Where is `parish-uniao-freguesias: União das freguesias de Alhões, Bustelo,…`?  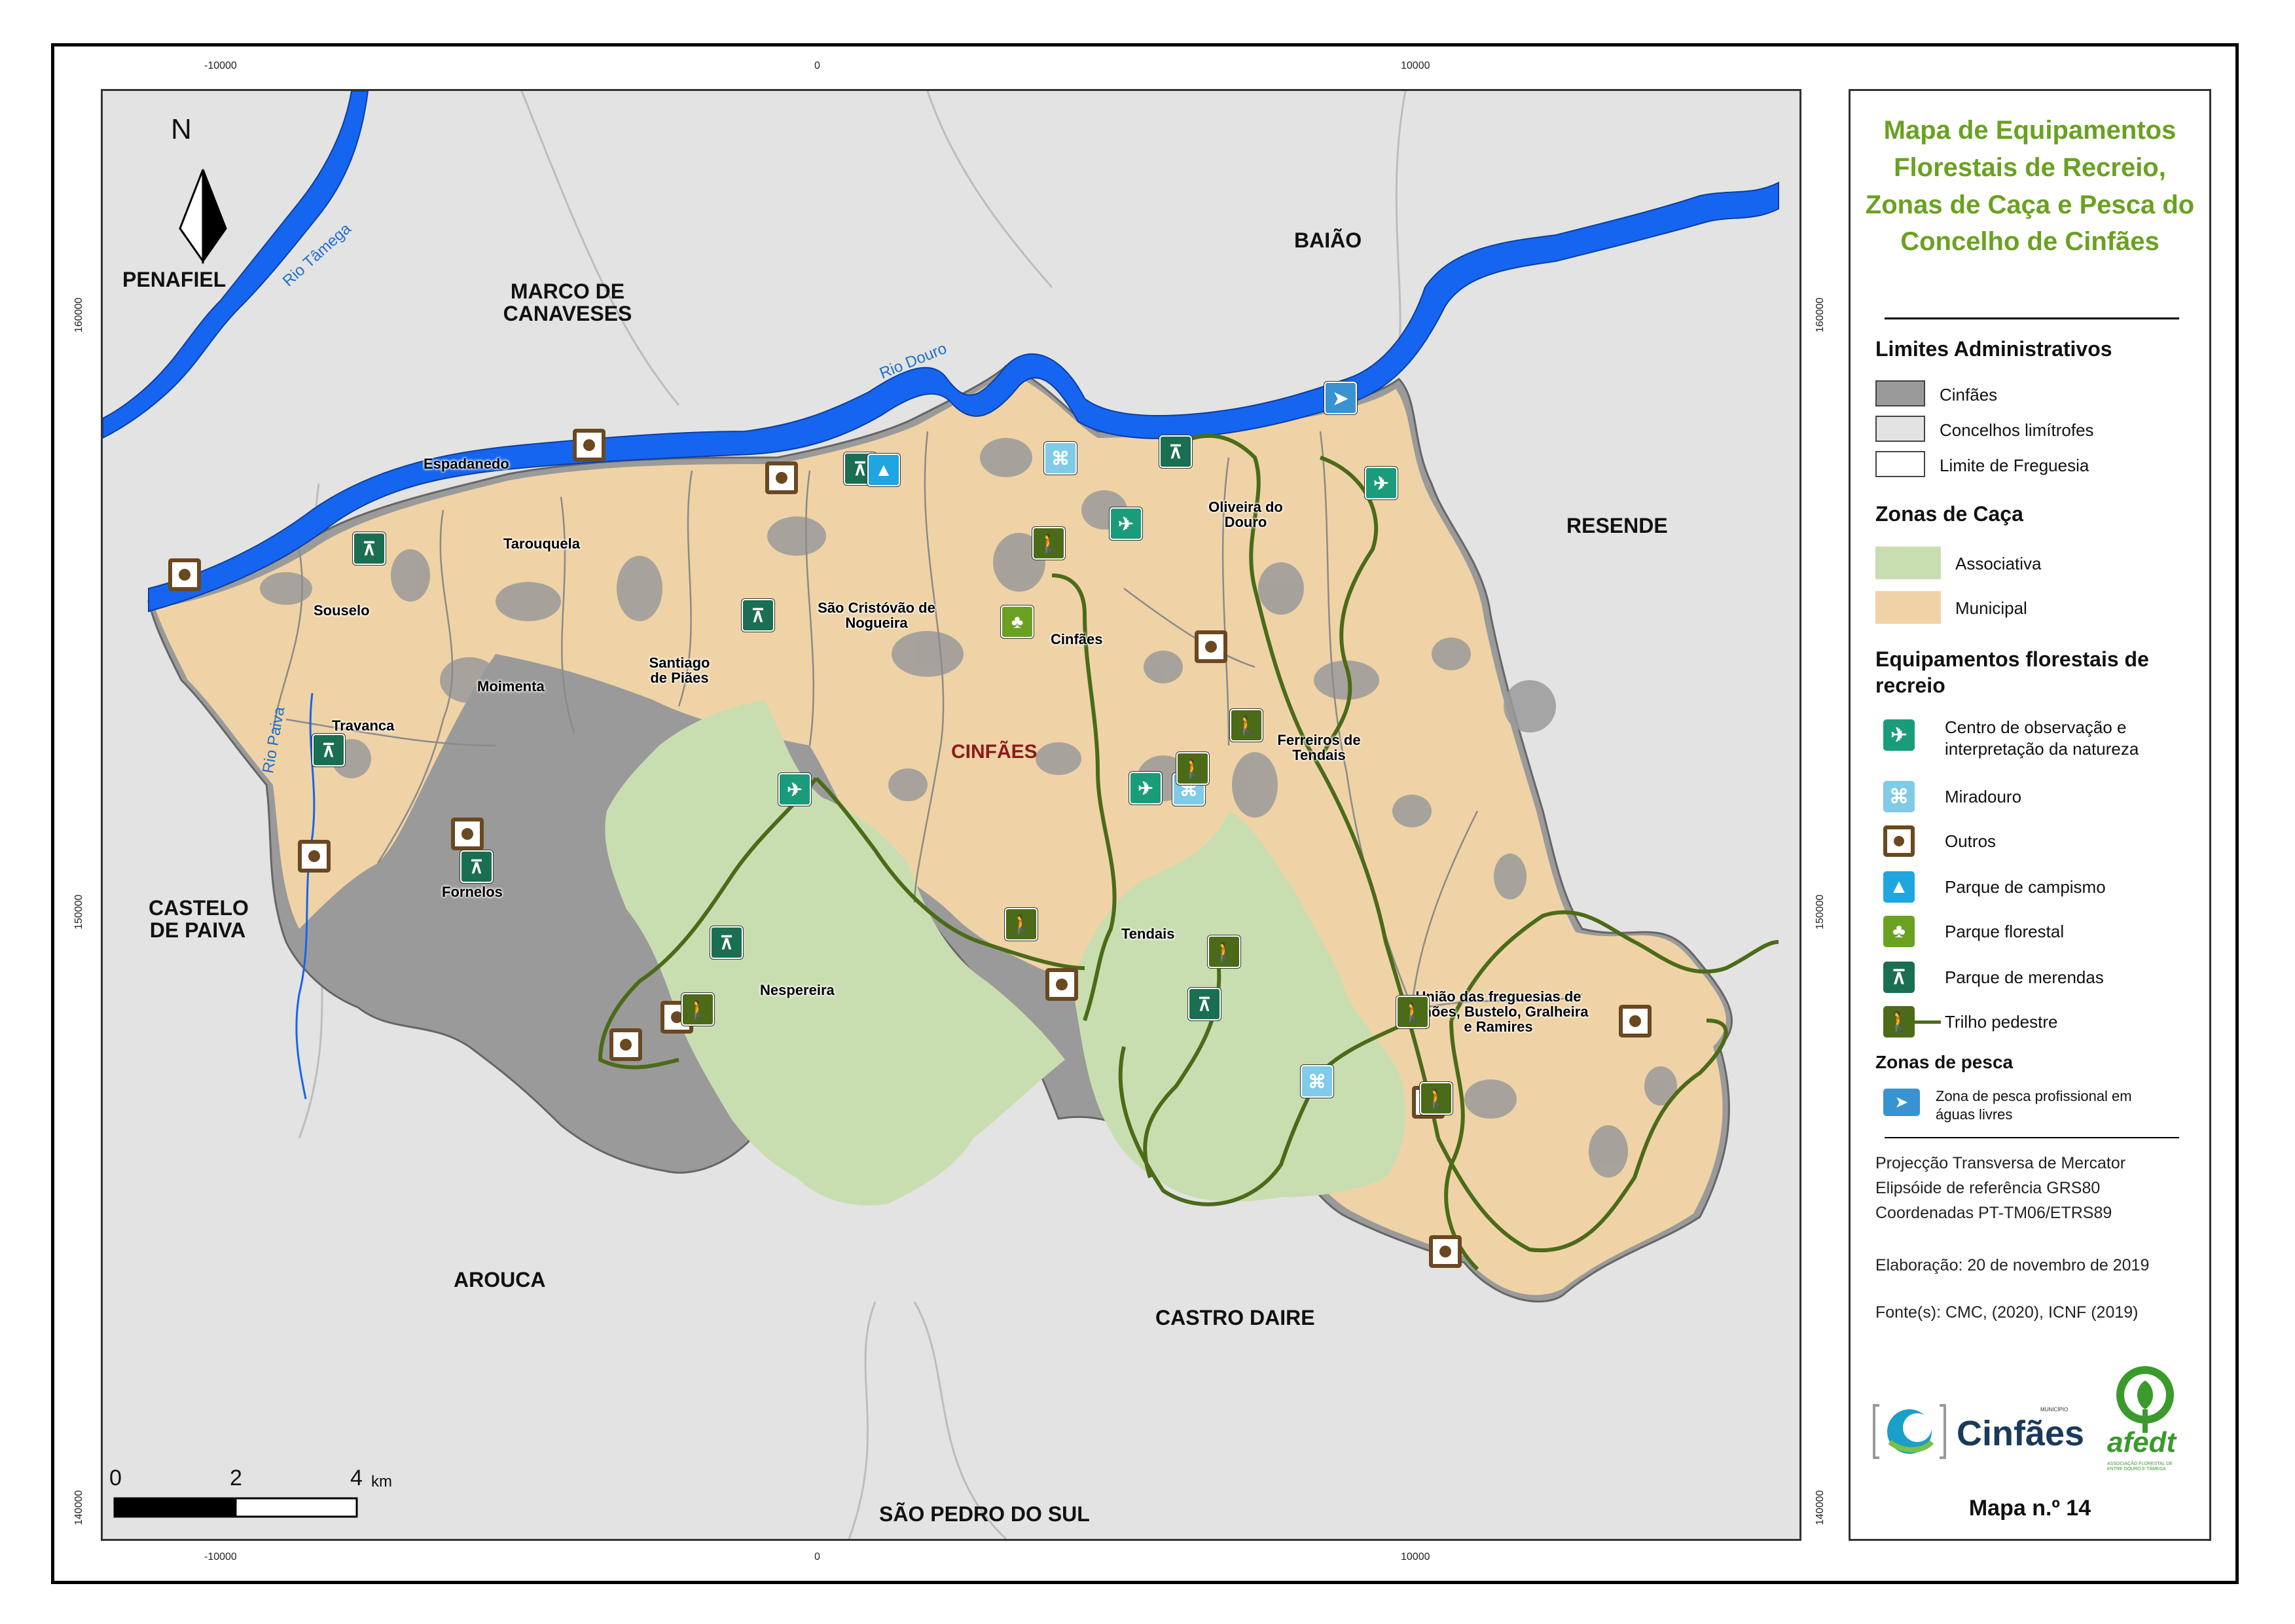 parish-uniao-freguesias: União das freguesias de Alhões, Bustelo,… is located at coordinates (1499, 1012).